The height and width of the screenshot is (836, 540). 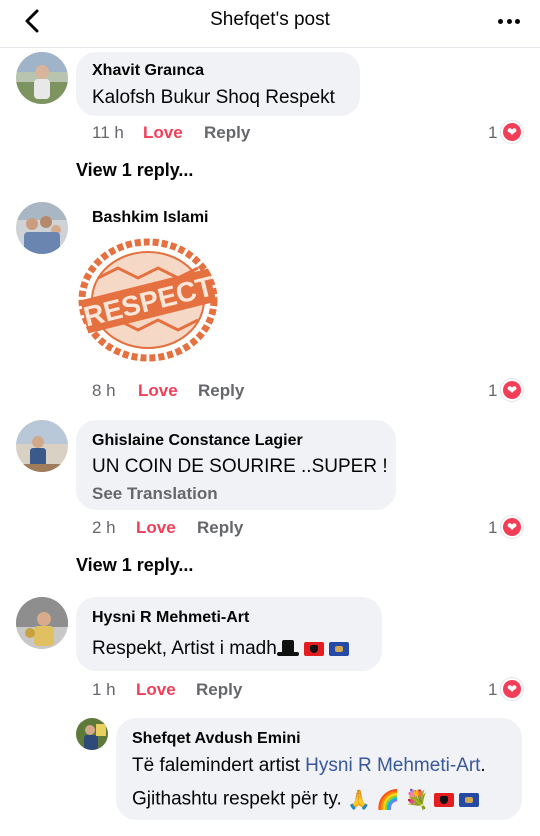 What do you see at coordinates (237, 799) in the screenshot?
I see `reply-line2-text: Gjithashtu respekt për ty.` at bounding box center [237, 799].